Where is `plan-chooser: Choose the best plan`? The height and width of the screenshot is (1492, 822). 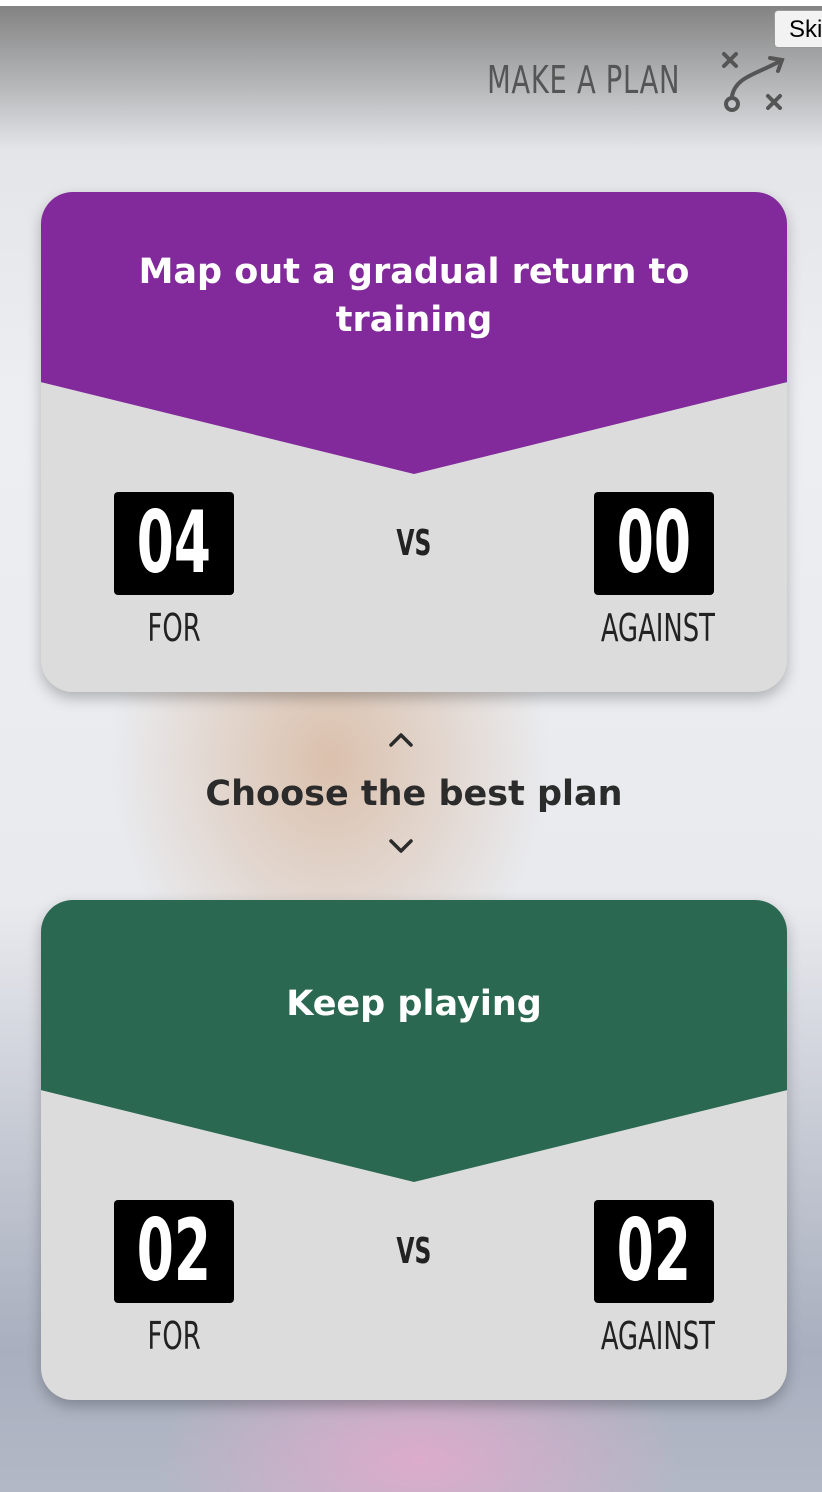 plan-chooser: Choose the best plan is located at coordinates (411, 793).